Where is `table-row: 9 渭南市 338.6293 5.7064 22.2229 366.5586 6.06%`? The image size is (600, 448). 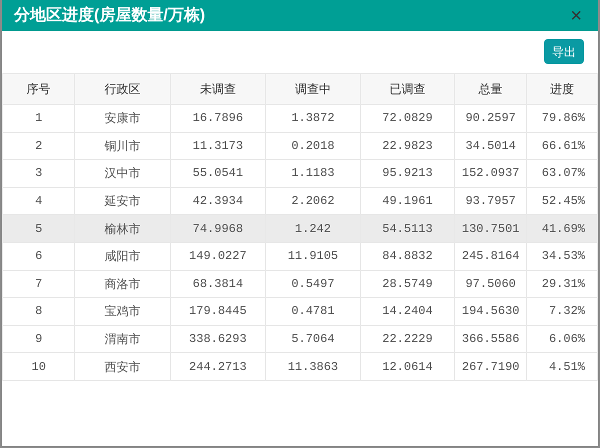
table-row: 9 渭南市 338.6293 5.7064 22.2229 366.5586 6.06% is located at coordinates (300, 339).